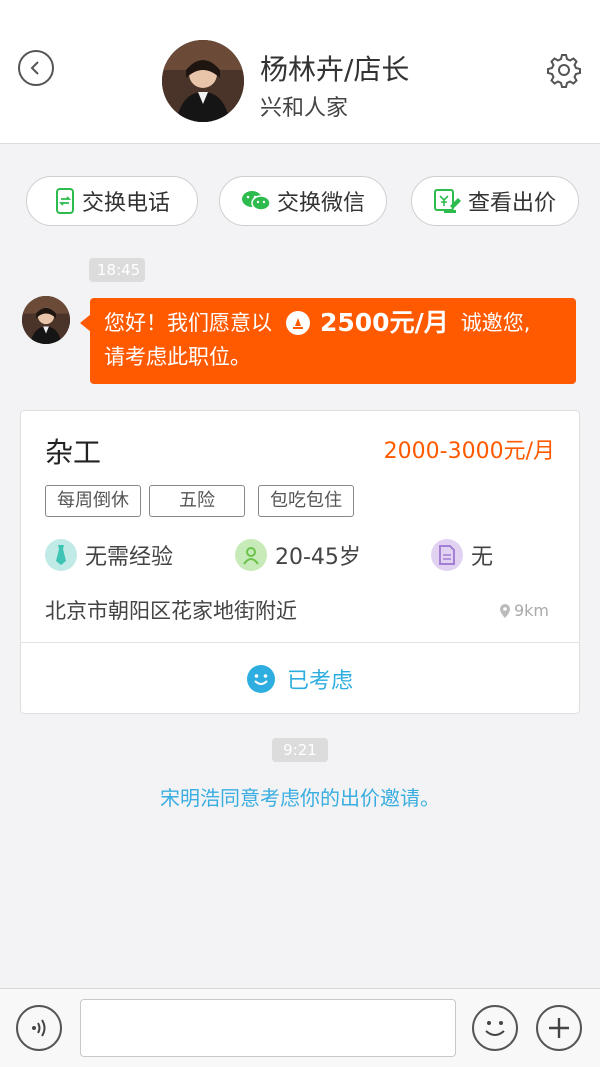 Image resolution: width=600 pixels, height=1067 pixels. I want to click on job-tag: 每周倒休, so click(93, 501).